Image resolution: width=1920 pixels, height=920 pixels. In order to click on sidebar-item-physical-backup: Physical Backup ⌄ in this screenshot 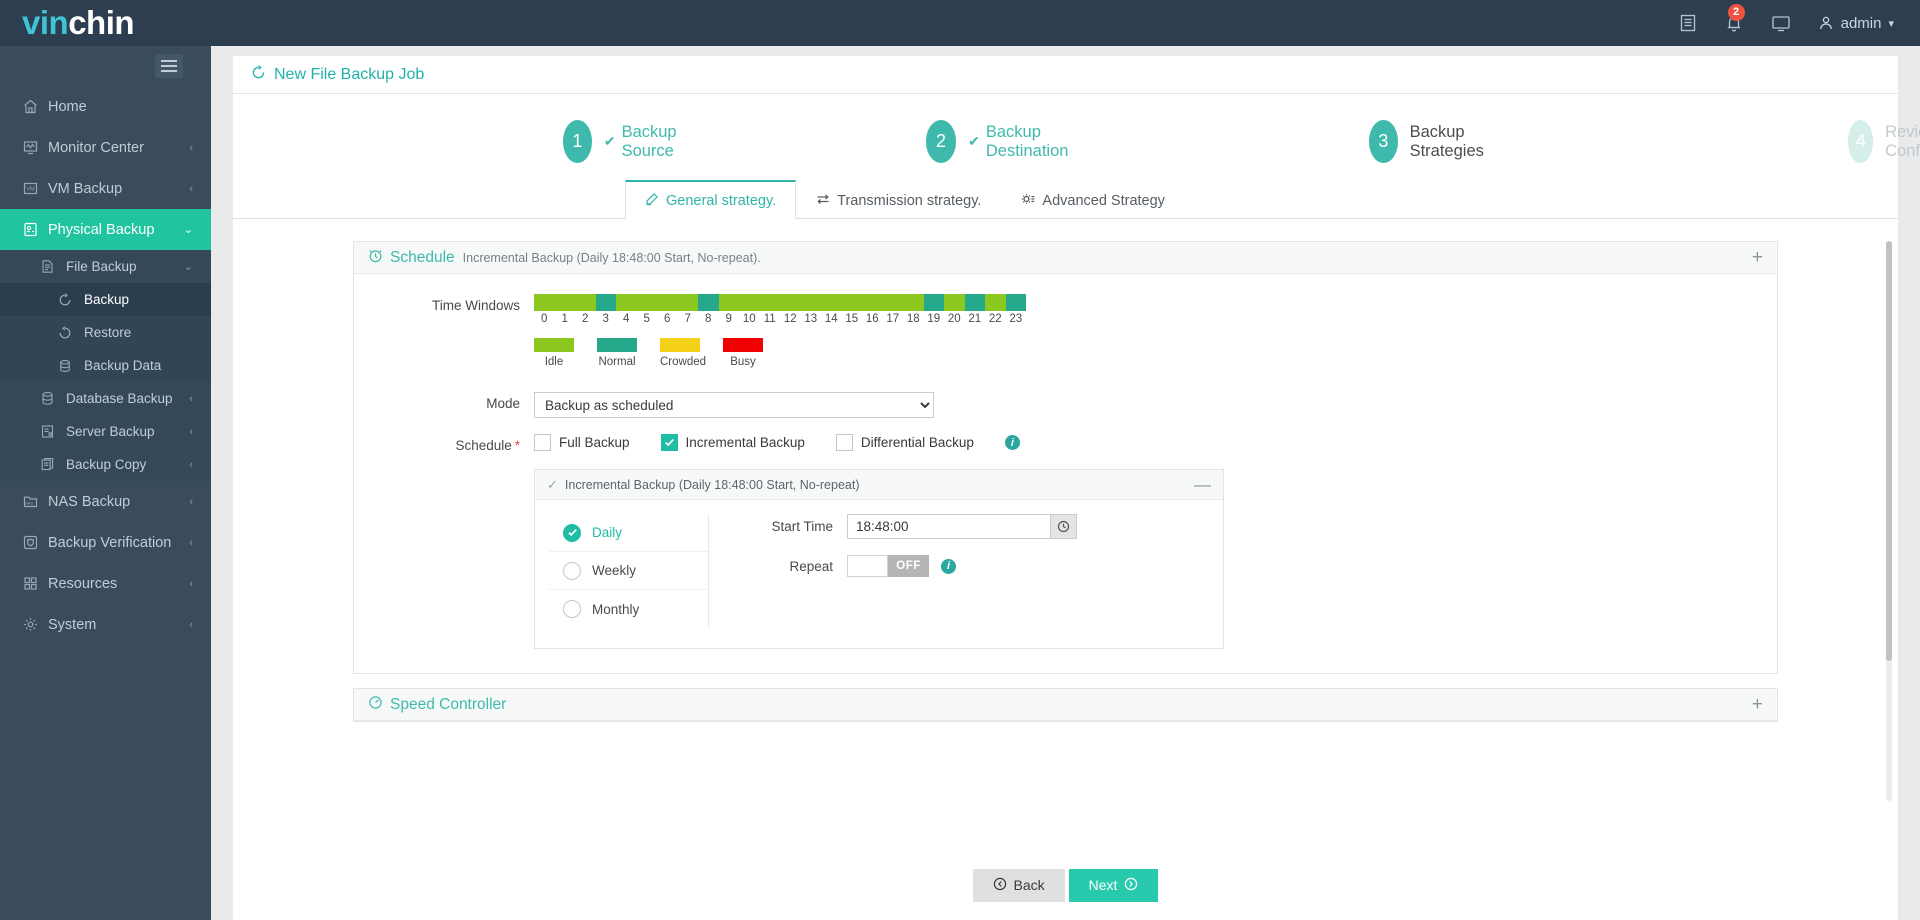, I will do `click(105, 229)`.